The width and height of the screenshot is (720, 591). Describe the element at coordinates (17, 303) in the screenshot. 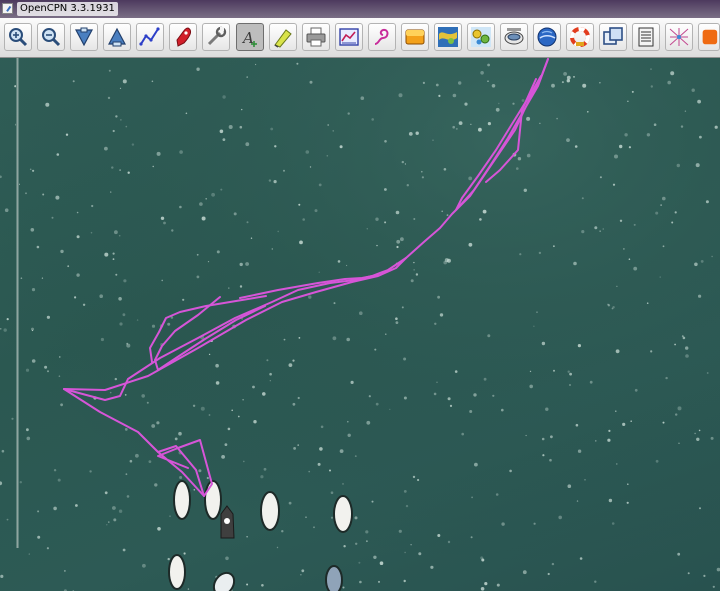

I see `chart-left-border` at that location.